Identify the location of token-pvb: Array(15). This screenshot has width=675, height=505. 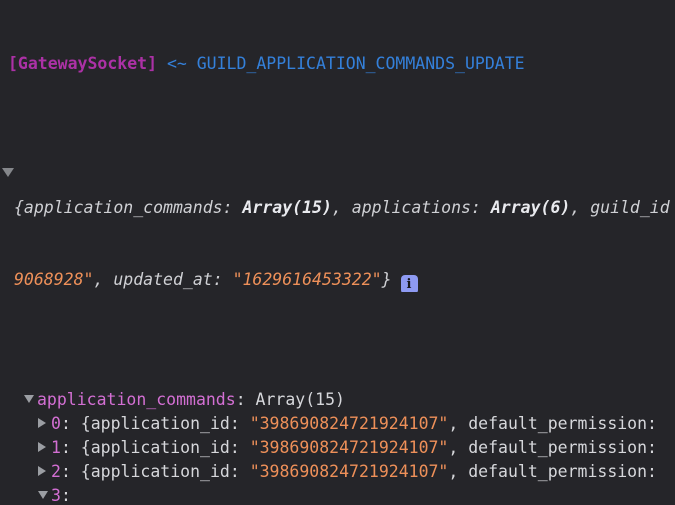
(287, 207).